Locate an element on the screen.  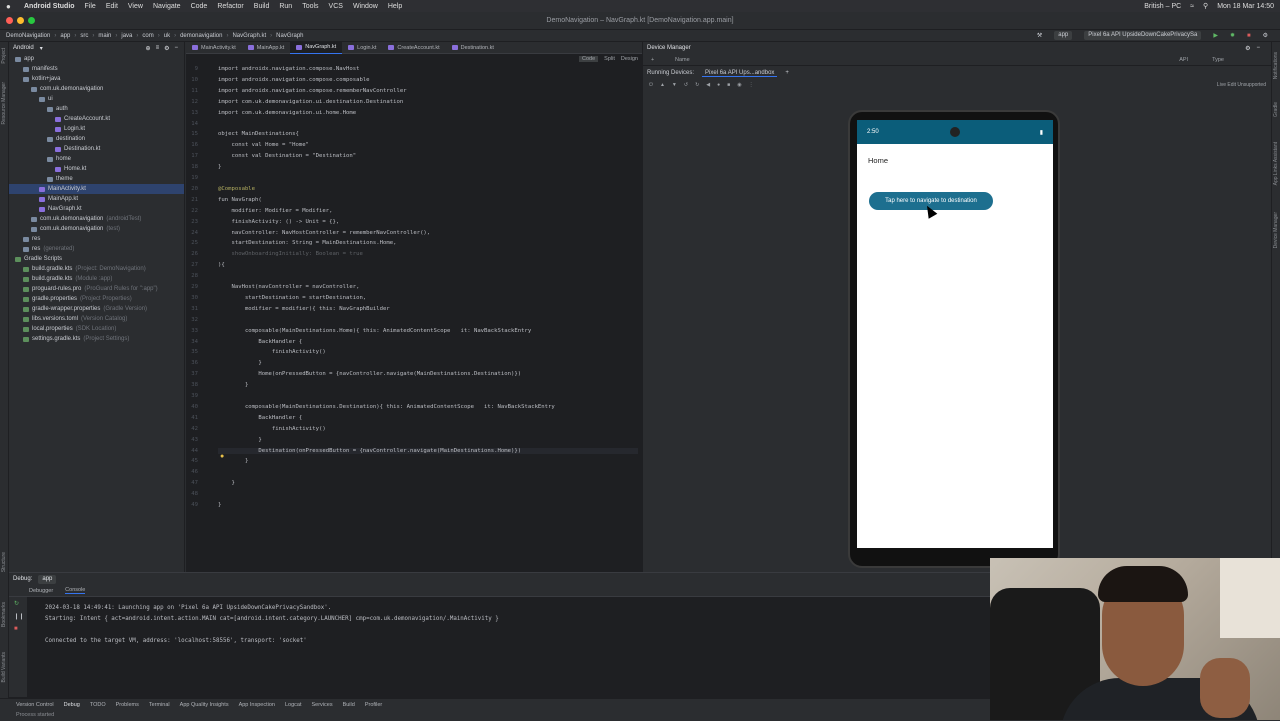
volume-down-icon: ▼ is located at coordinates (674, 85).